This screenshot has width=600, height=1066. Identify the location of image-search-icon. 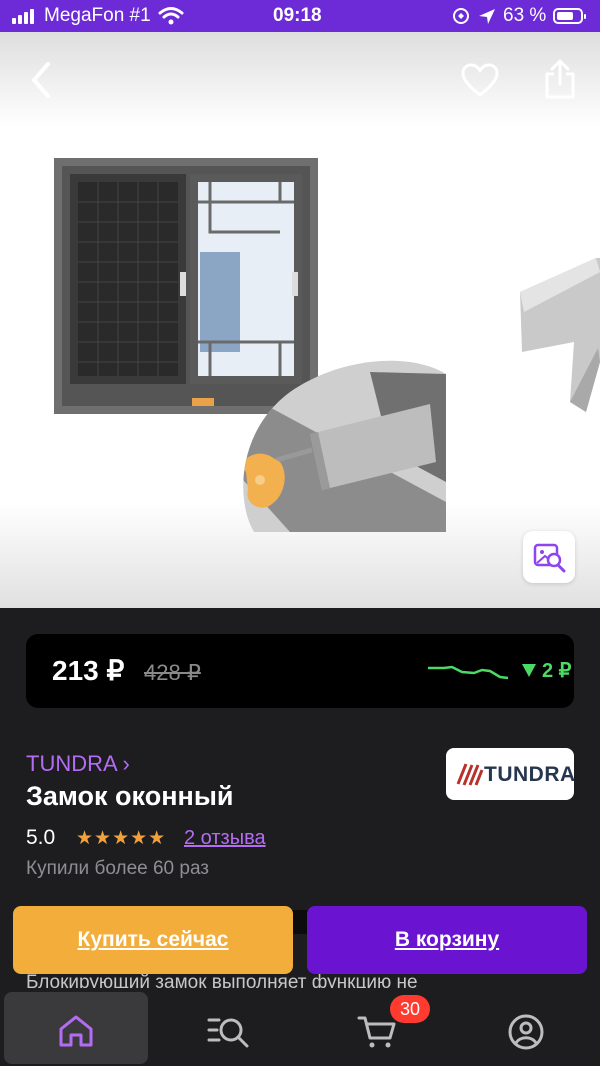
(549, 558).